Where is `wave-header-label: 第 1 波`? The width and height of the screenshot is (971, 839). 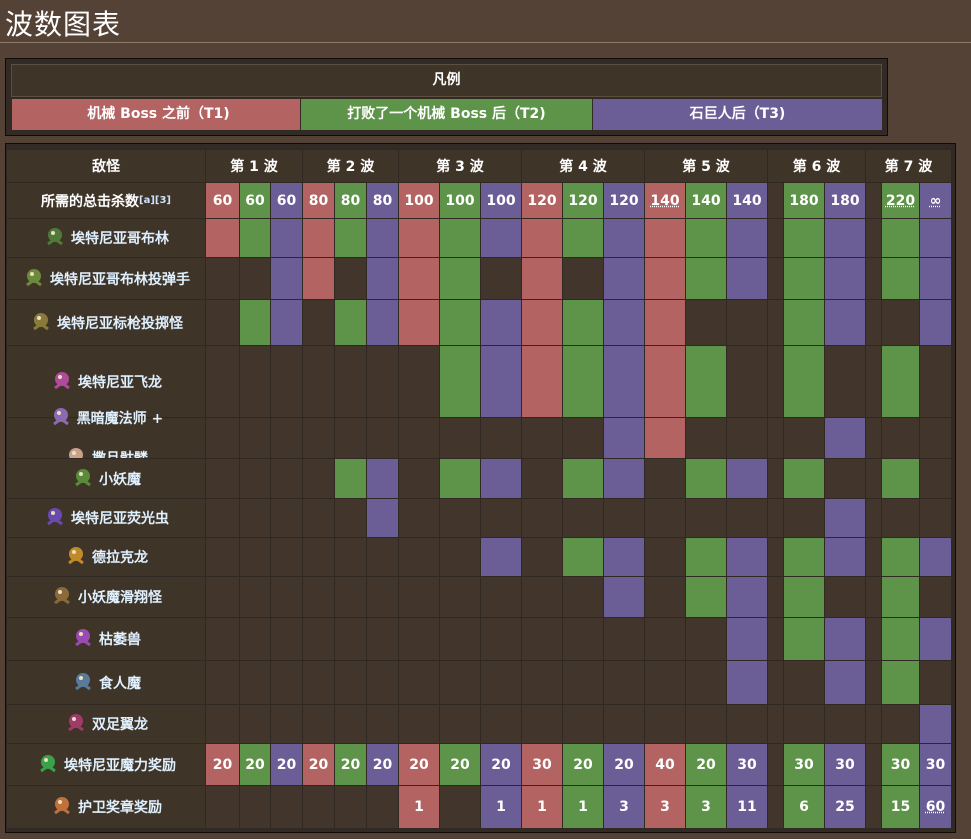
wave-header-label: 第 1 波 is located at coordinates (254, 167).